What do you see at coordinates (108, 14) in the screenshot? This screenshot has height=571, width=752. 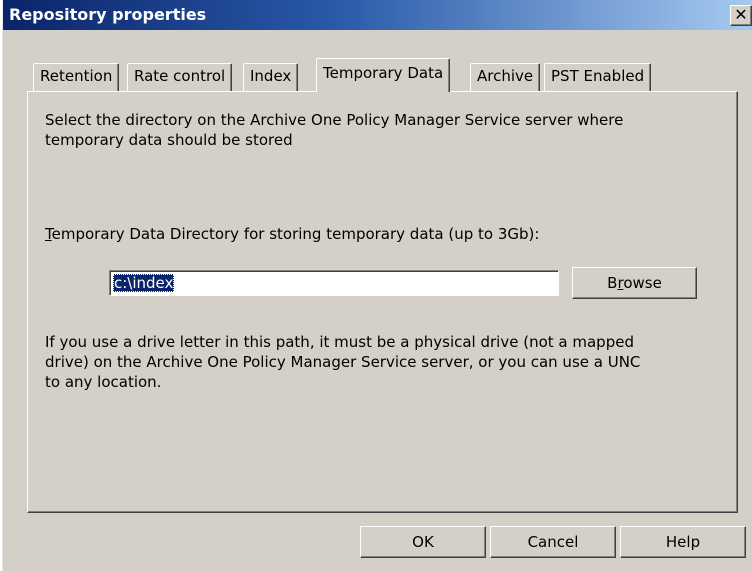 I see `window-title: Repository properties` at bounding box center [108, 14].